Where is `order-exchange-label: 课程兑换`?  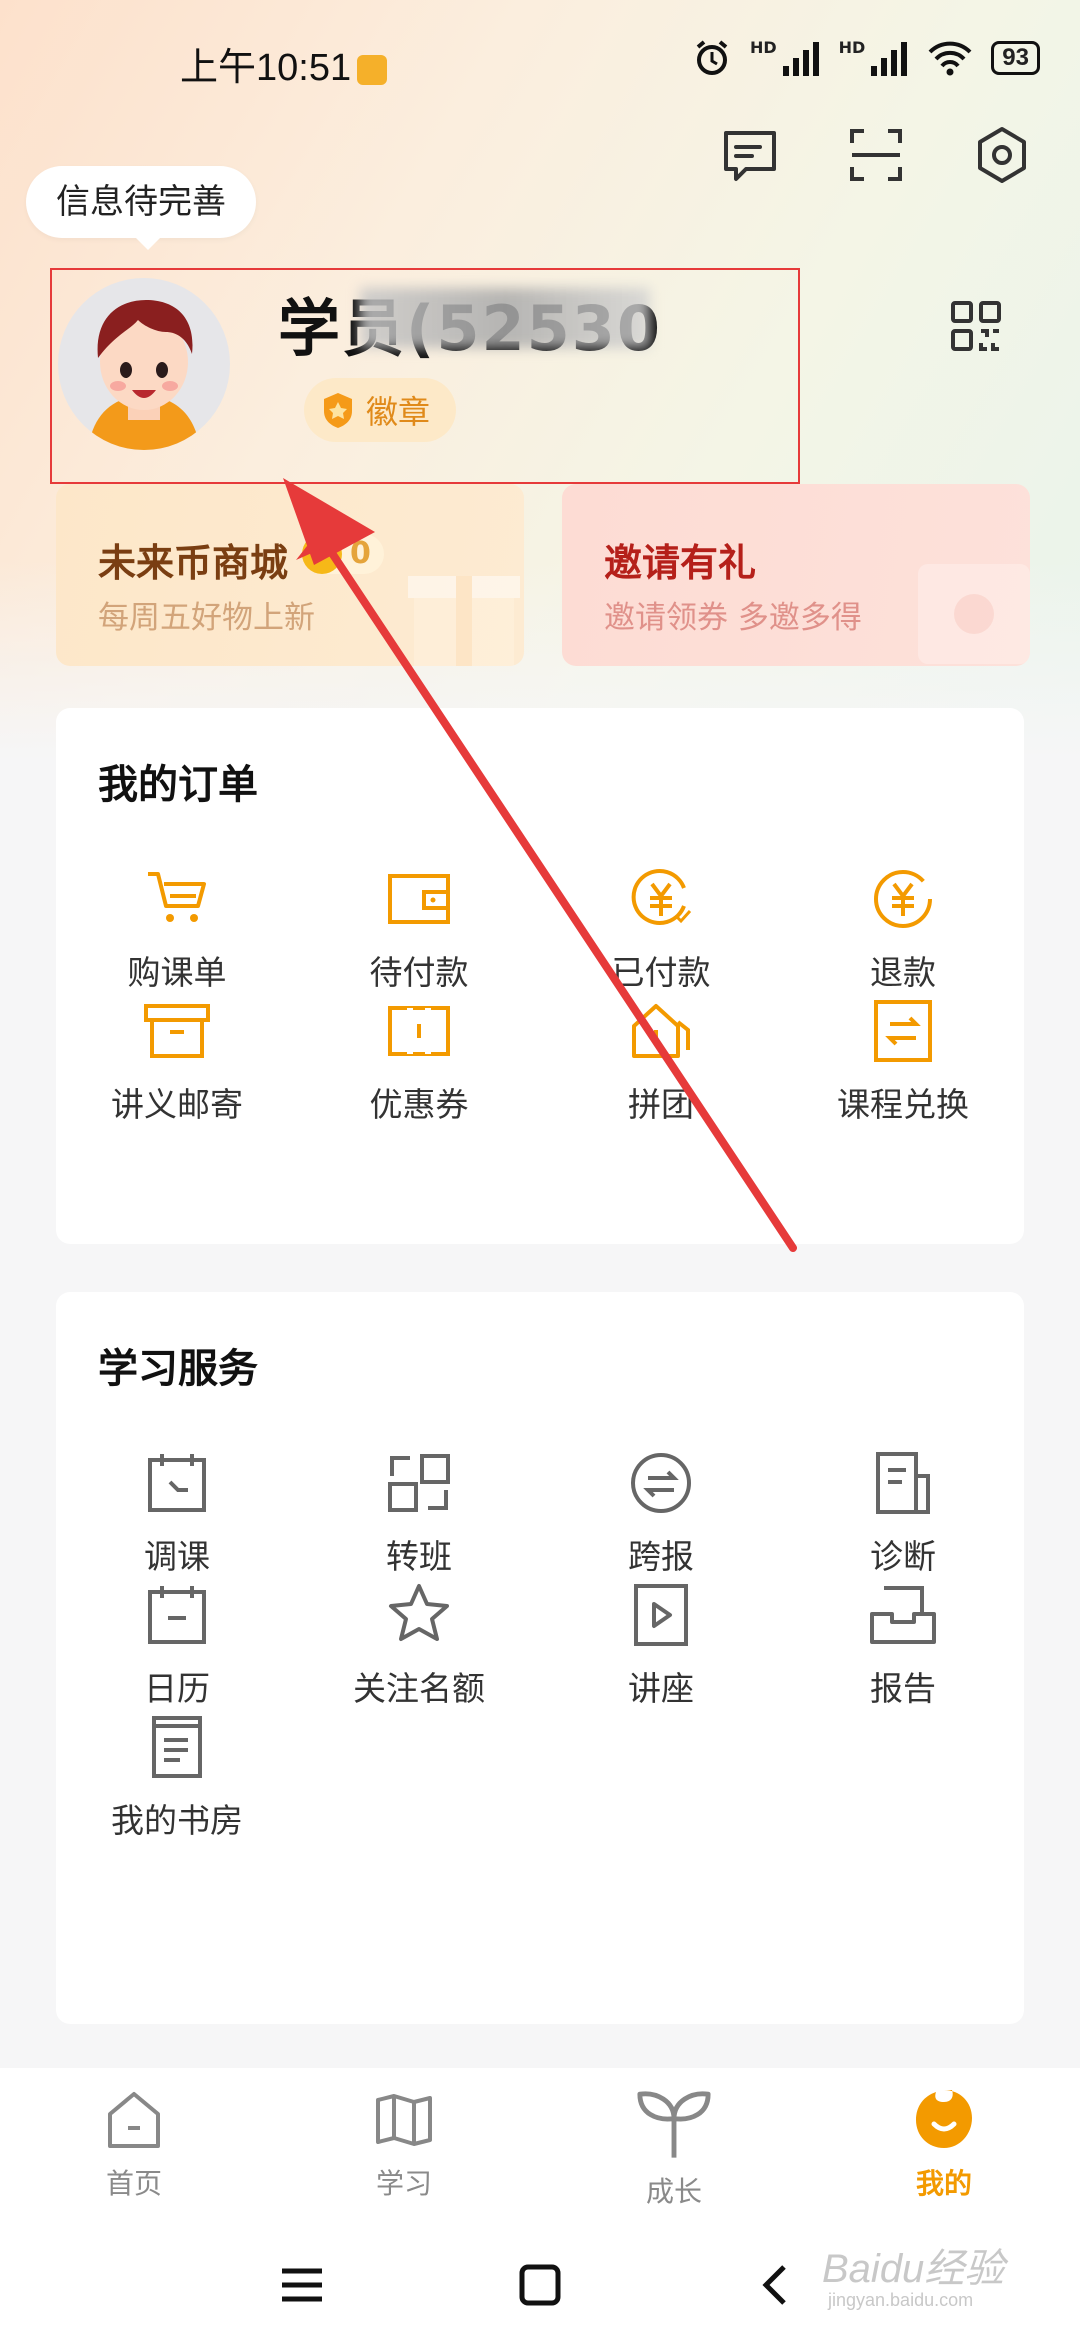
order-exchange-label: 课程兑换 is located at coordinates (903, 1104).